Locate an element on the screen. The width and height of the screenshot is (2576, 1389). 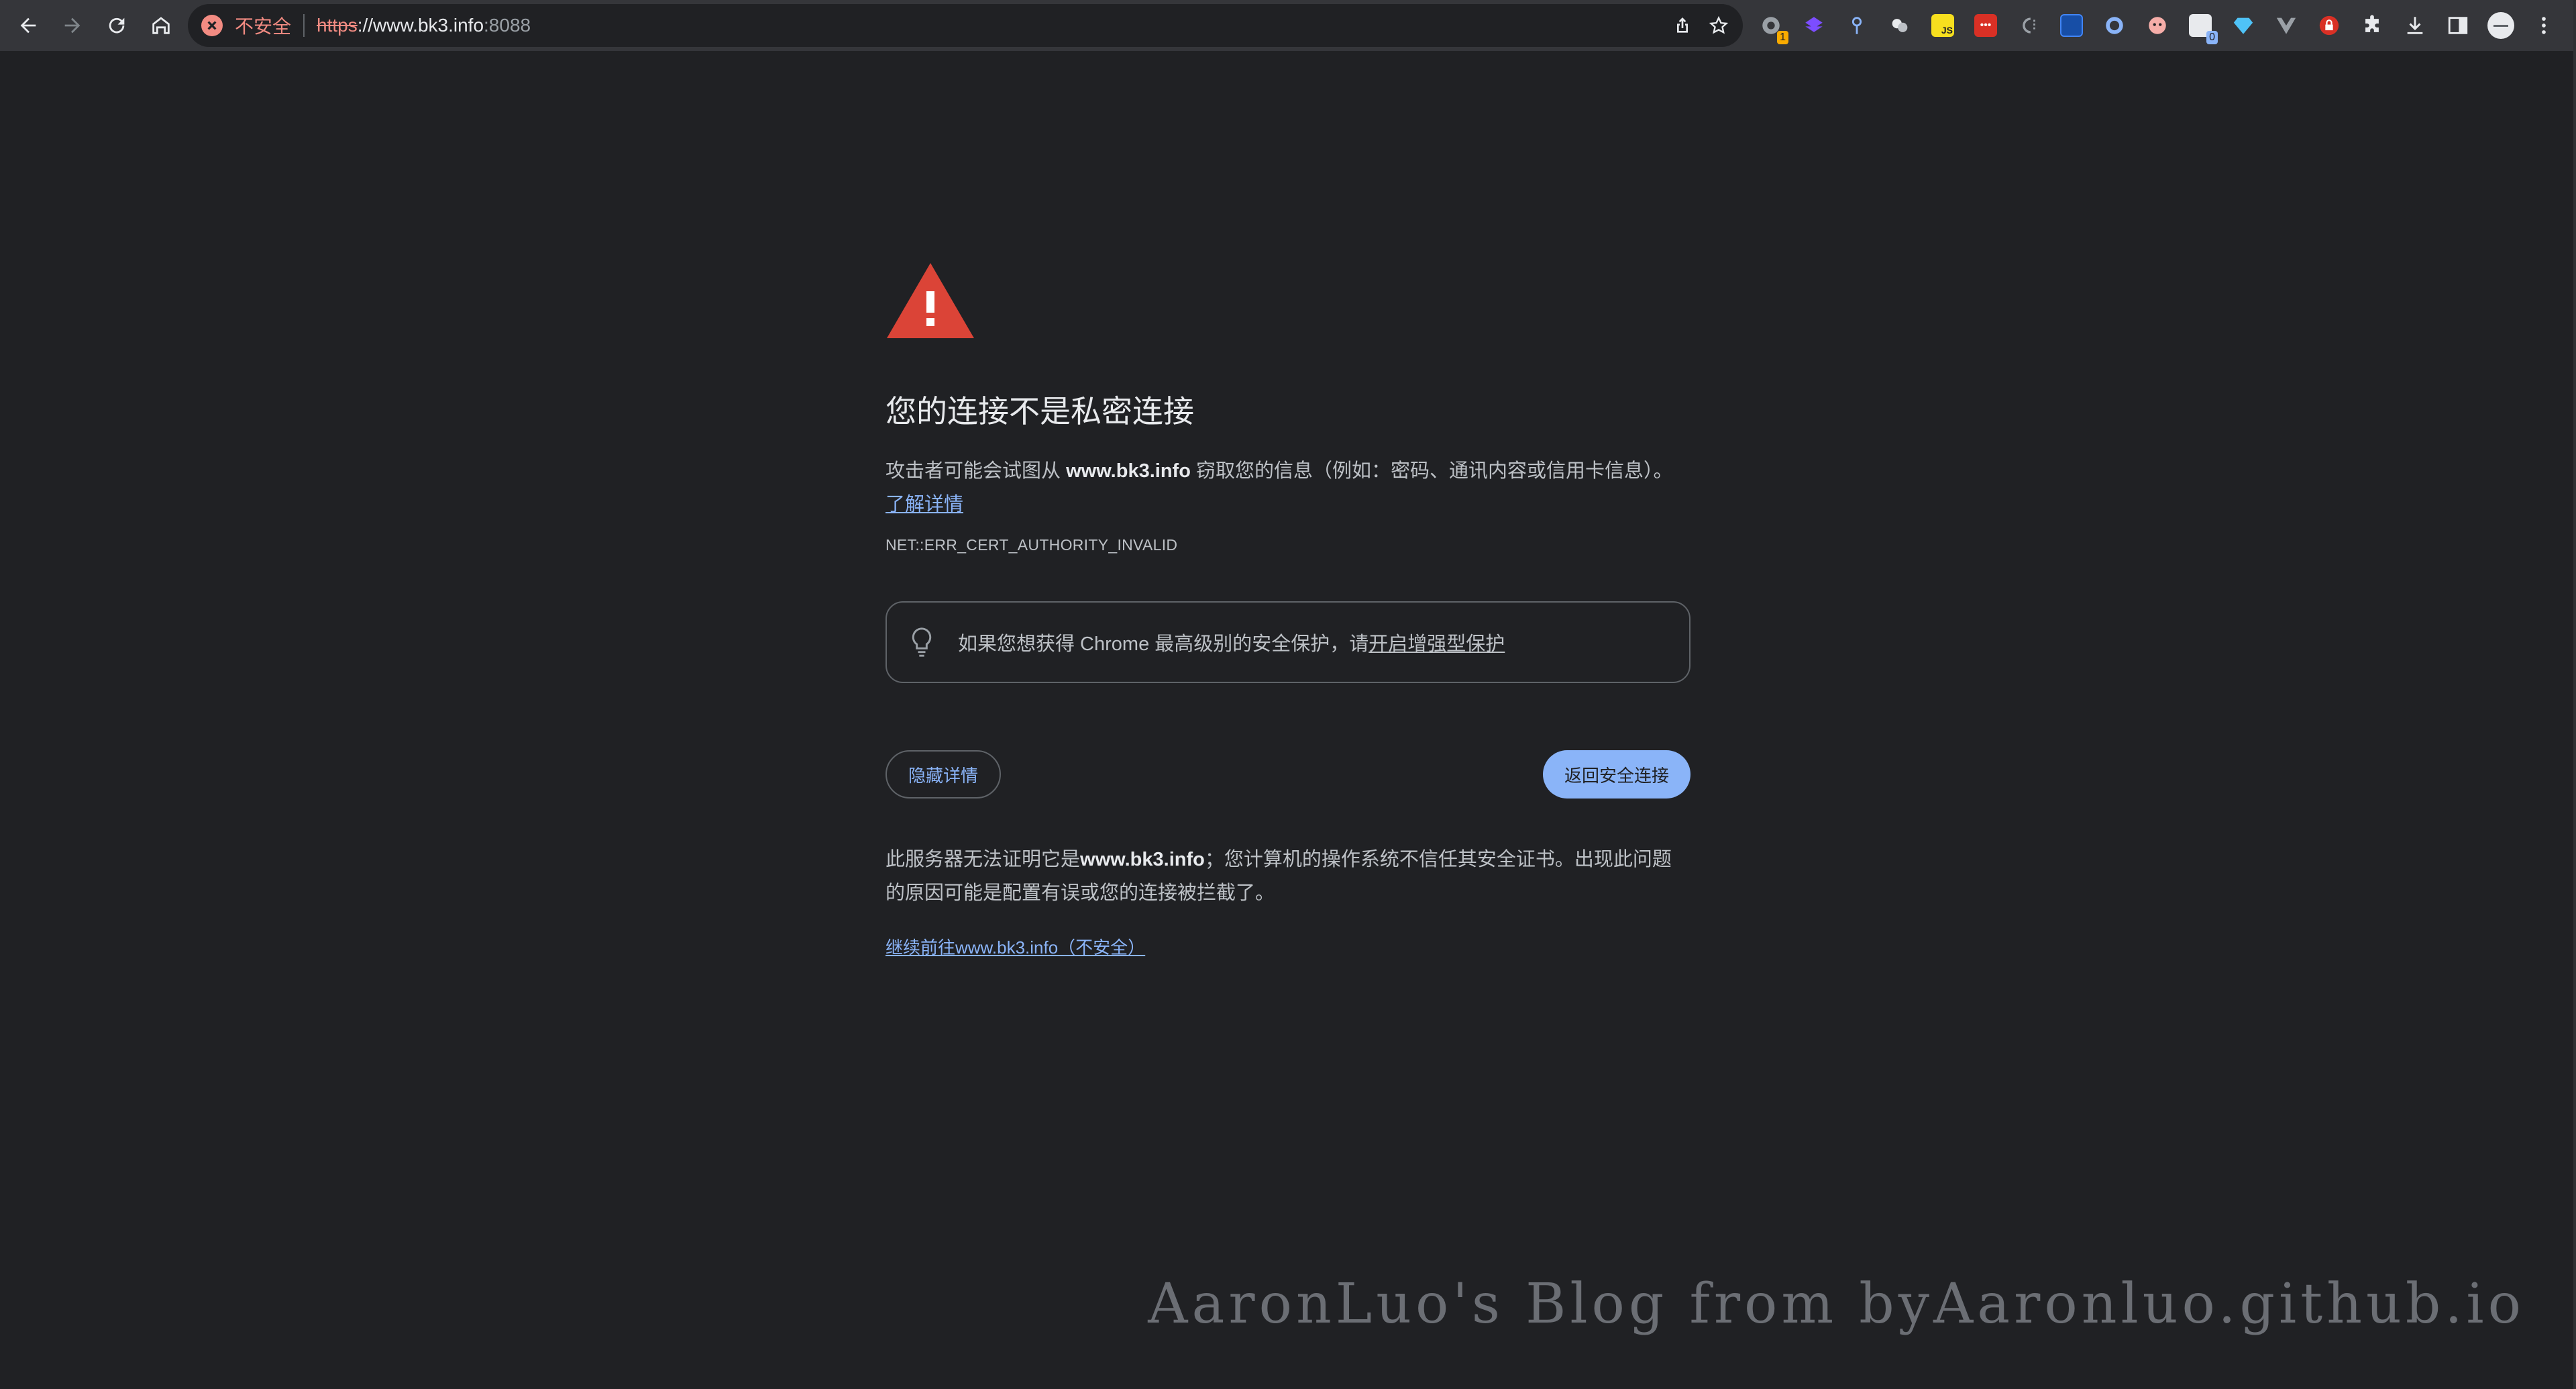
reload-icon is located at coordinates (117, 26).